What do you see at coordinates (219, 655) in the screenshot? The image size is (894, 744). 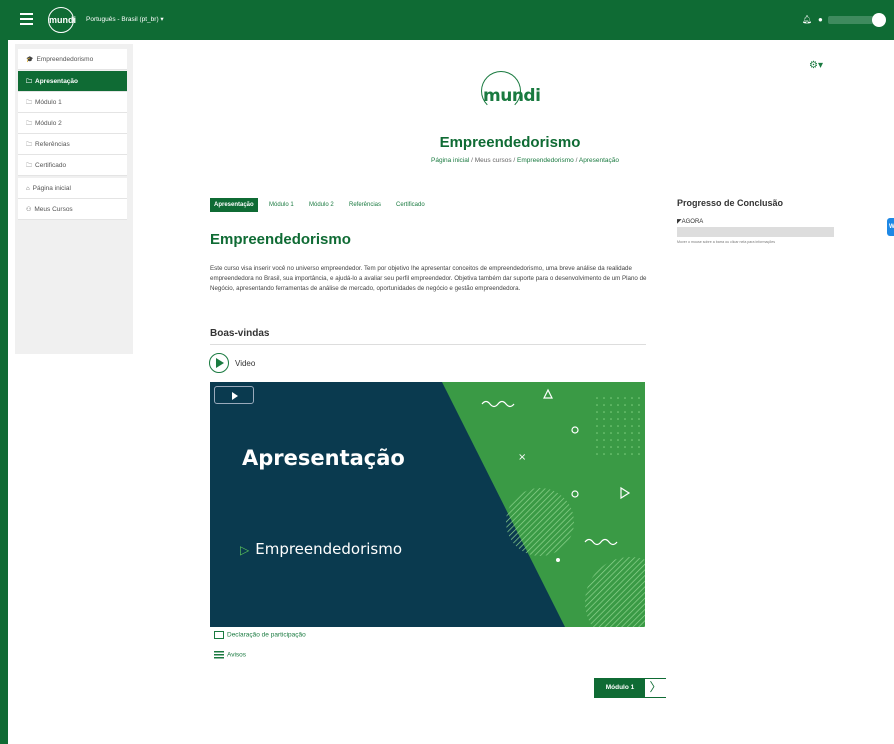 I see `forum-icon` at bounding box center [219, 655].